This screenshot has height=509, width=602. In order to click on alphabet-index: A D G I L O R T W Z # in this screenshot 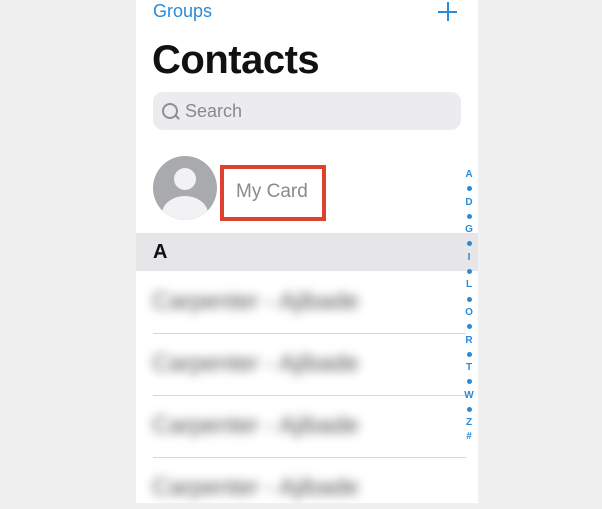, I will do `click(469, 306)`.